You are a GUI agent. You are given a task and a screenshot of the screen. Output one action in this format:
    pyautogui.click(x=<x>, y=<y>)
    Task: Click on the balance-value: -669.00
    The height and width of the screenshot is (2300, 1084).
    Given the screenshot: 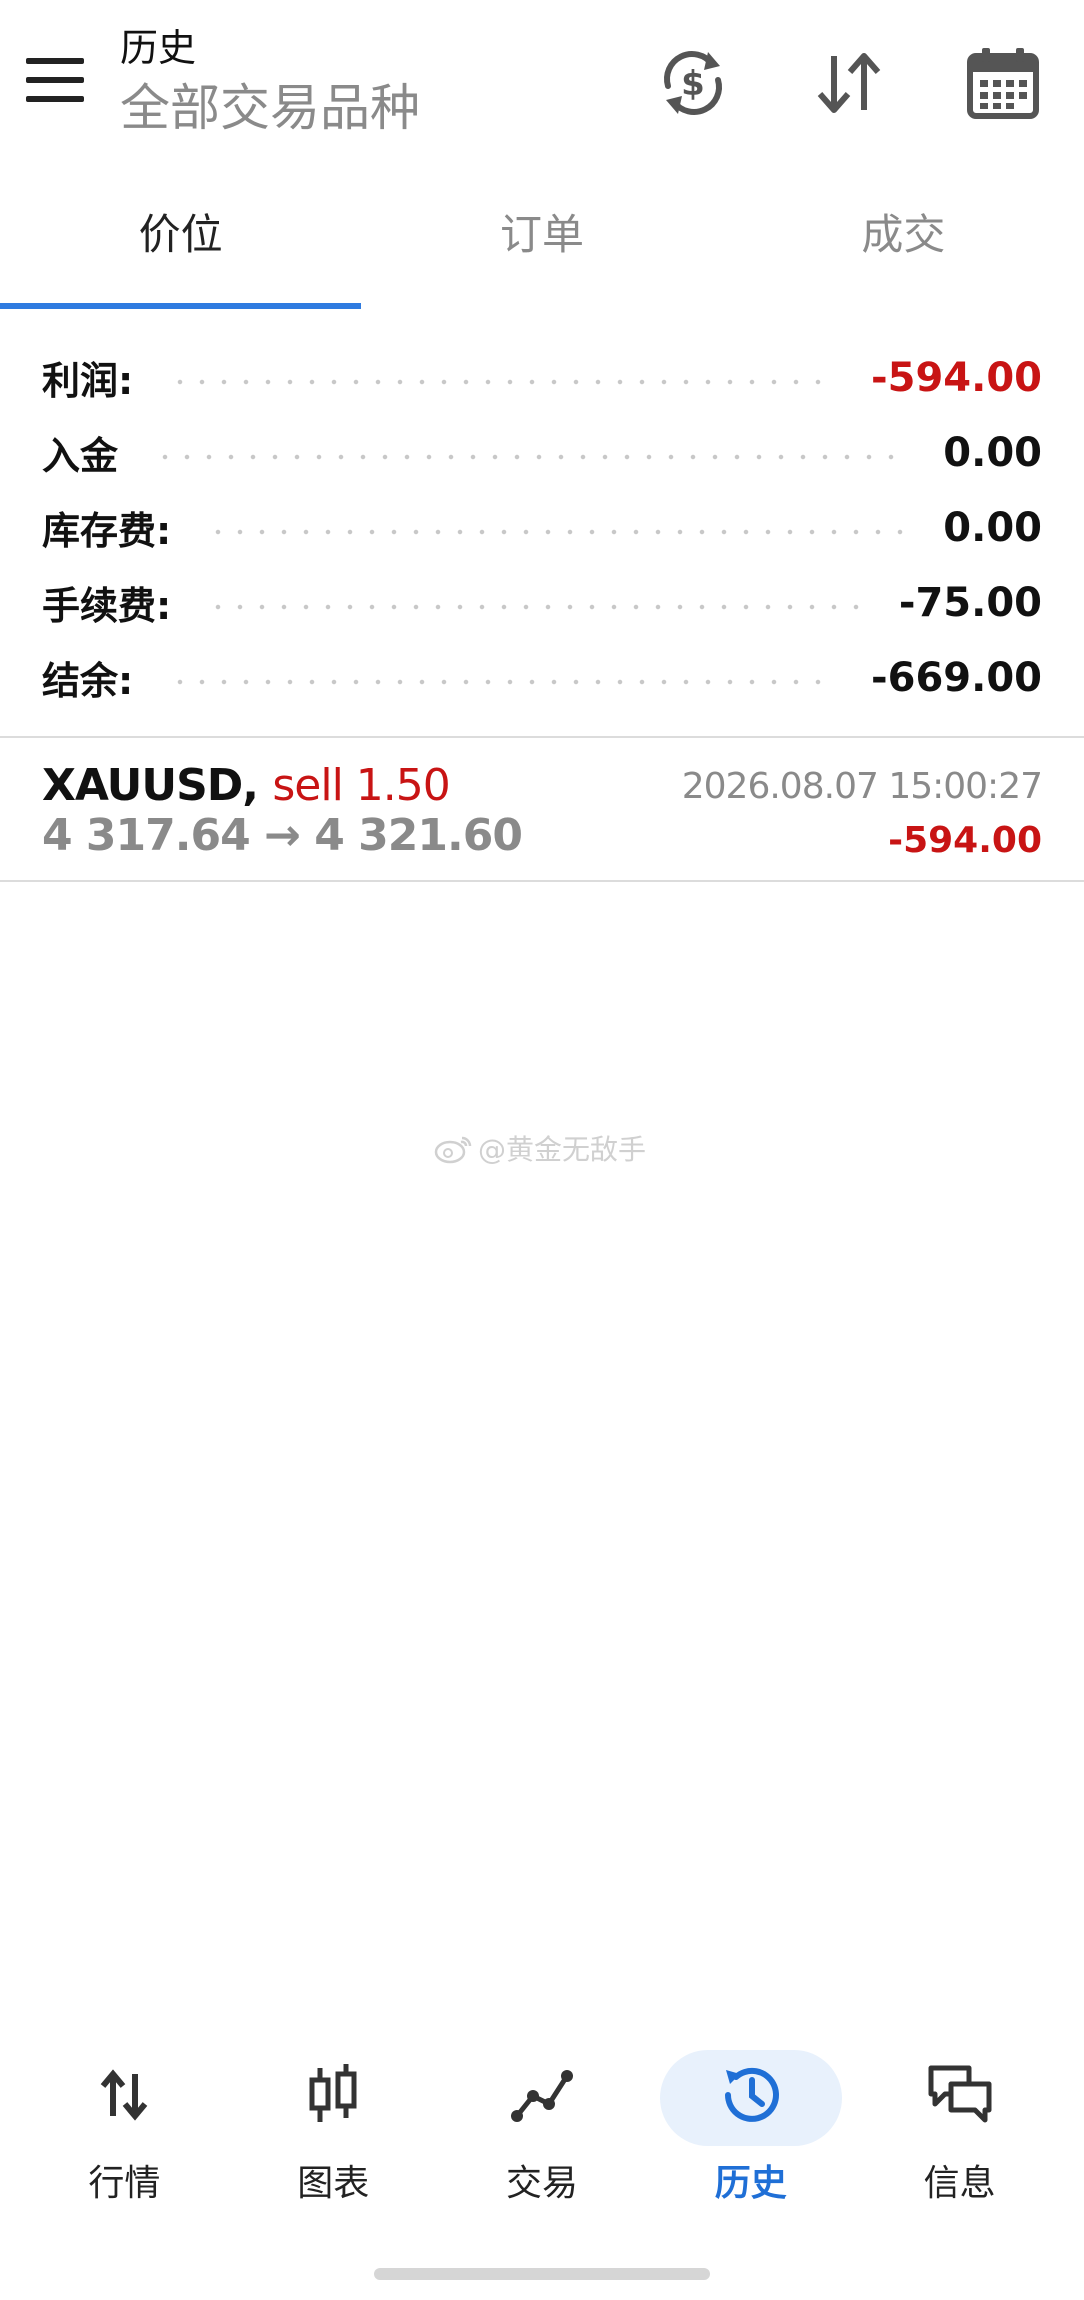 What is the action you would take?
    pyautogui.click(x=956, y=677)
    